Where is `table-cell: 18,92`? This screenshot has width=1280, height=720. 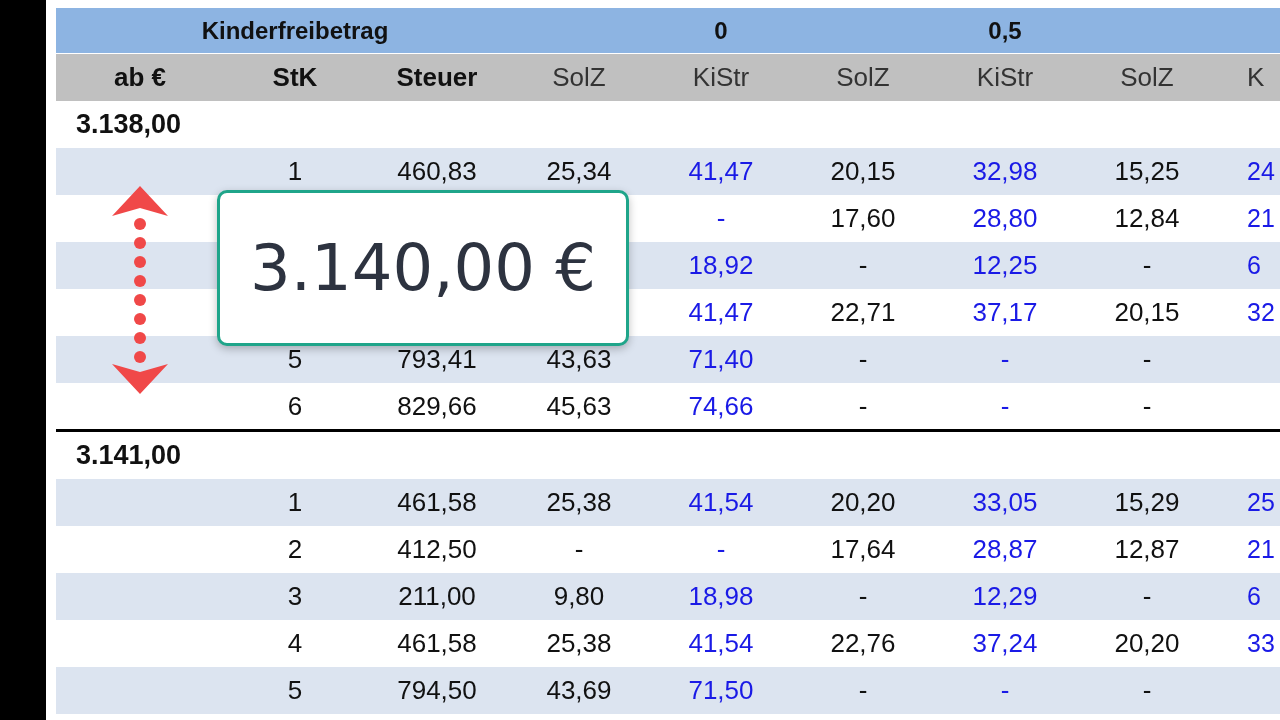 table-cell: 18,92 is located at coordinates (721, 265).